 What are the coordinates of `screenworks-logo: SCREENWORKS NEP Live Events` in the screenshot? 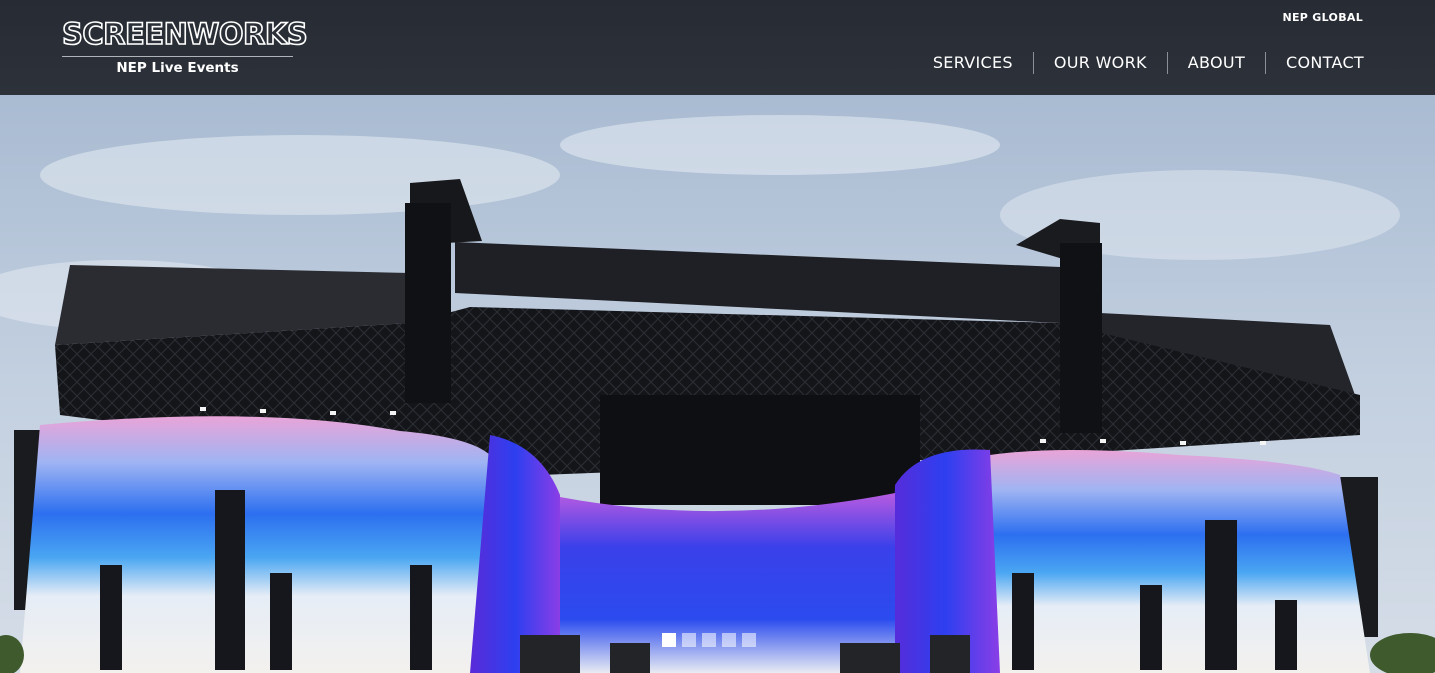 It's located at (184, 47).